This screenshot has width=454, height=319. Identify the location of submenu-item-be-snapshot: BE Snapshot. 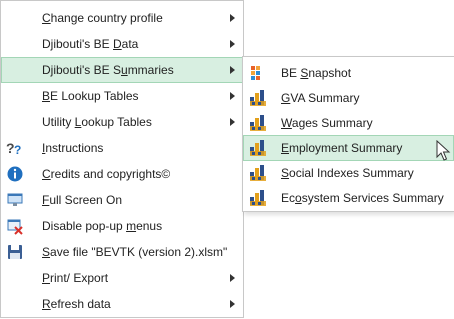
(348, 73).